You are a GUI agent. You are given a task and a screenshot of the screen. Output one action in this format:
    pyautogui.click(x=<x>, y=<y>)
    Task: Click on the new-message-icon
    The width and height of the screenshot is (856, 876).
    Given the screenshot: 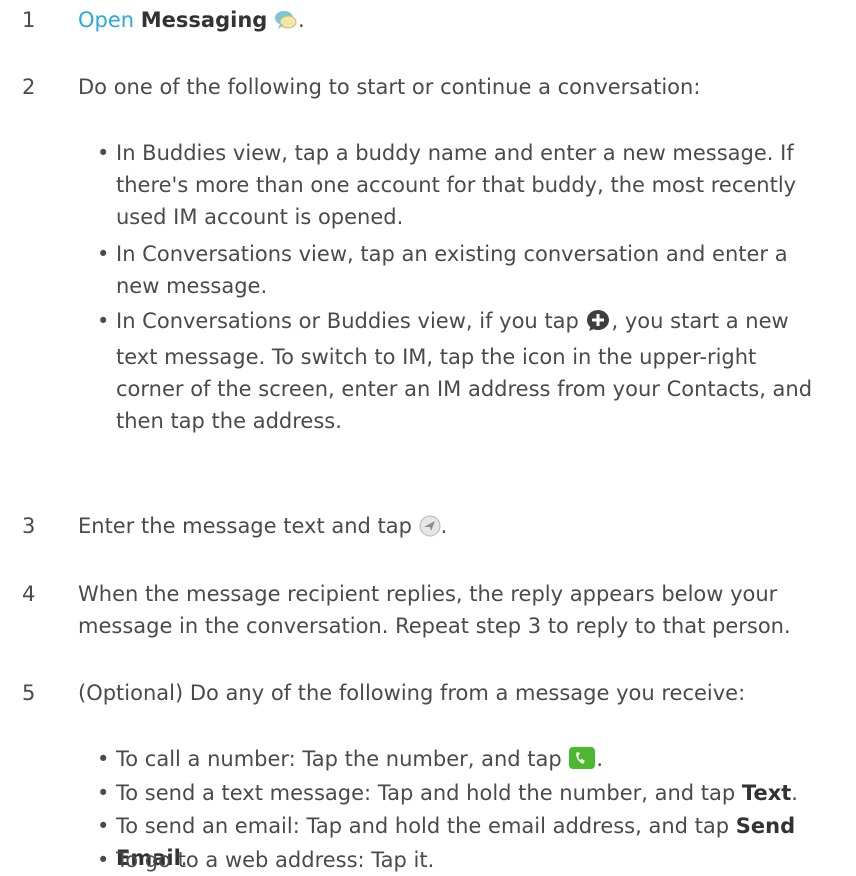 What is the action you would take?
    pyautogui.click(x=599, y=324)
    